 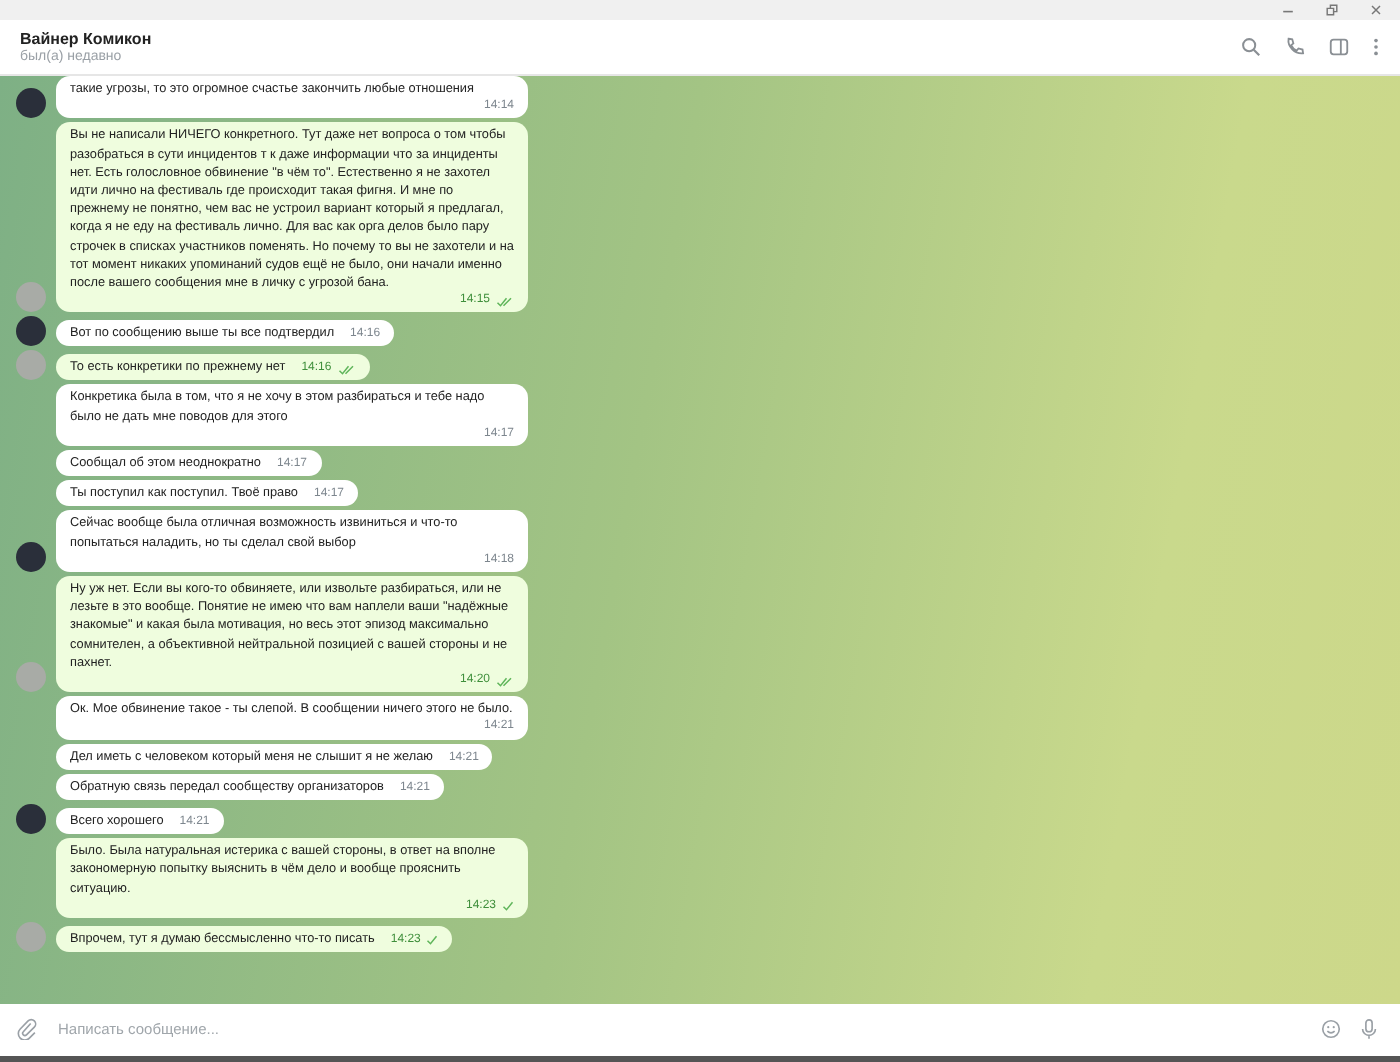 I want to click on restore-icon, so click(x=1332, y=10).